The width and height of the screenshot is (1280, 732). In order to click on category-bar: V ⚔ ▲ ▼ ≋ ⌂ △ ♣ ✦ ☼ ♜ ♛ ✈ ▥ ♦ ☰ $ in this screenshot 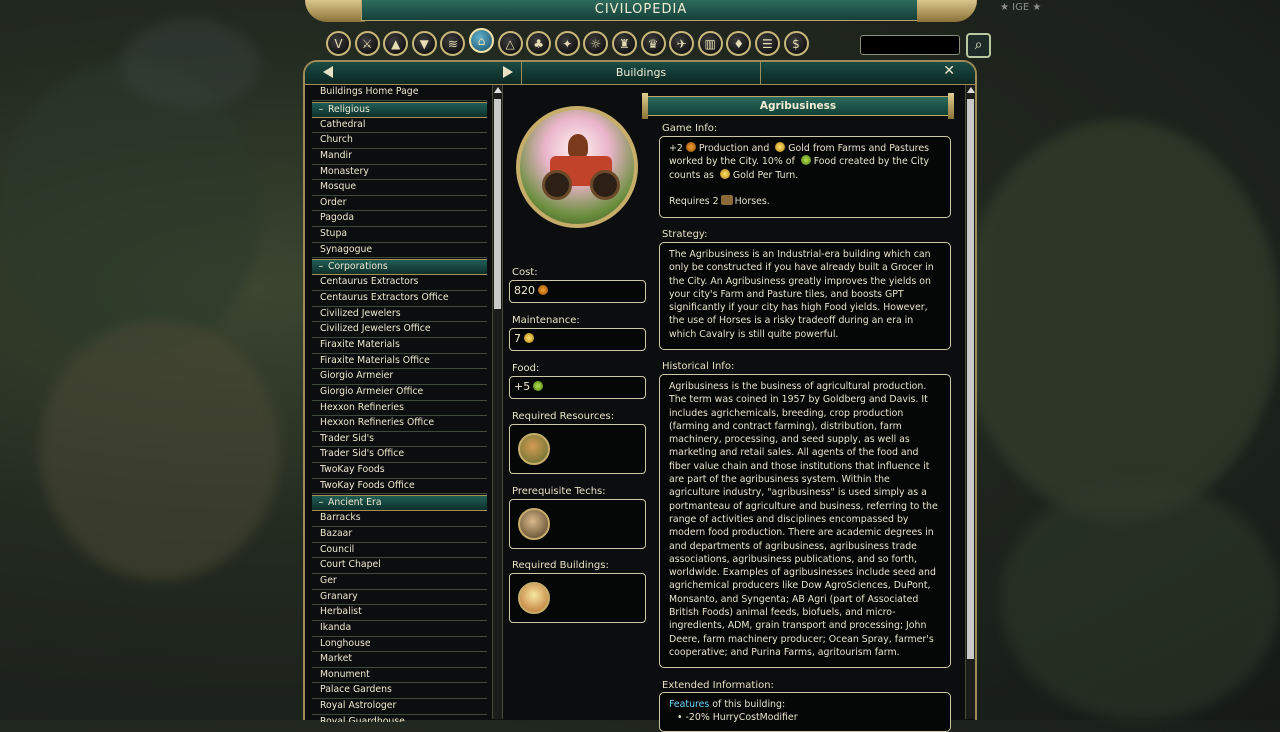, I will do `click(567, 43)`.